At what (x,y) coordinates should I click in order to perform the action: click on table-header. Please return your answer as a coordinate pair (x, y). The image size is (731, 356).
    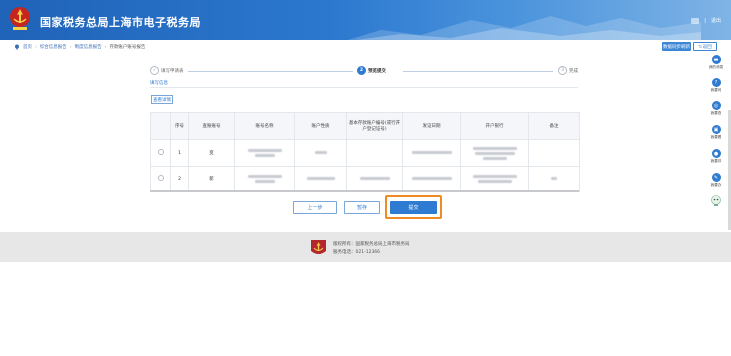
    Looking at the image, I should click on (160, 126).